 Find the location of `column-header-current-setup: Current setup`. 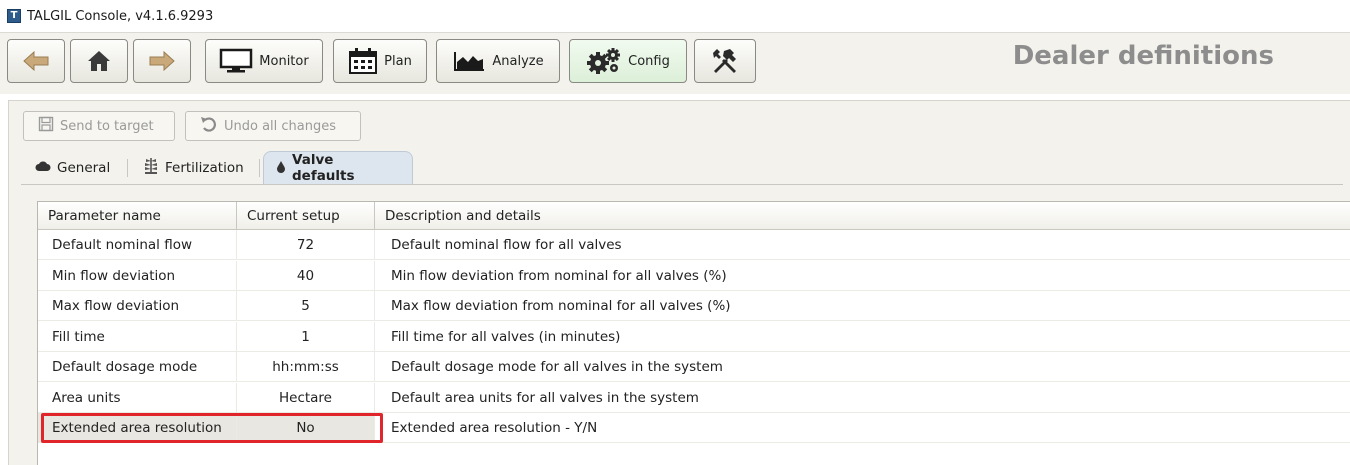

column-header-current-setup: Current setup is located at coordinates (305, 216).